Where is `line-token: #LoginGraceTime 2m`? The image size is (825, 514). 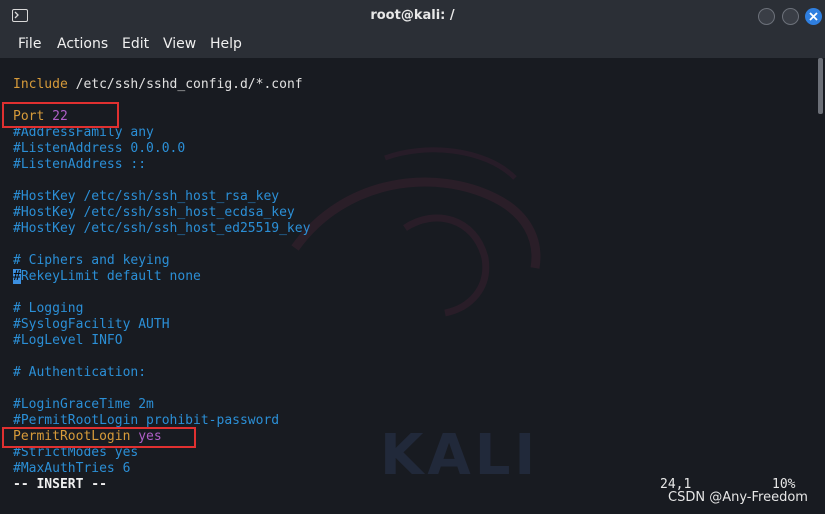
line-token: #LoginGraceTime 2m is located at coordinates (83, 404).